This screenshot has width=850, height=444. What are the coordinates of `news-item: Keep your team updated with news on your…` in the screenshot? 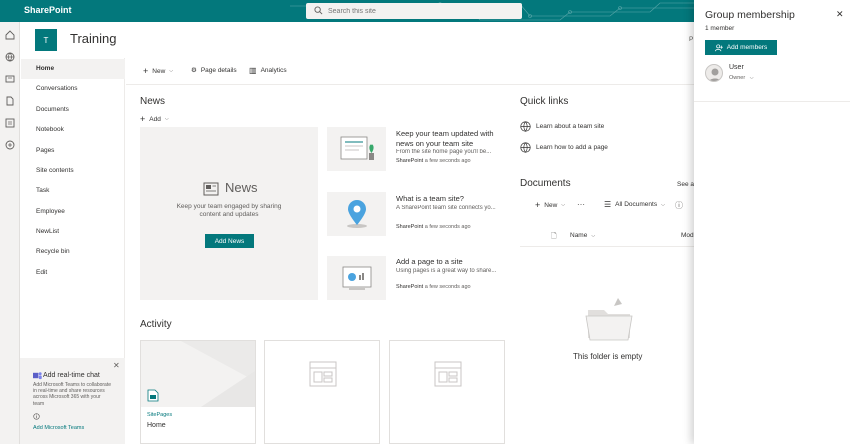 It's located at (451, 146).